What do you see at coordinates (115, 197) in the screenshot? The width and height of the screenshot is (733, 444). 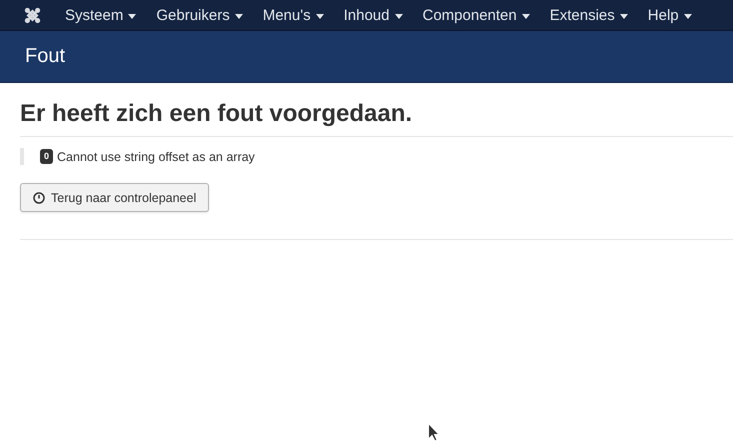 I see `back-to-dashboard-button: Terug naar controlepaneel` at bounding box center [115, 197].